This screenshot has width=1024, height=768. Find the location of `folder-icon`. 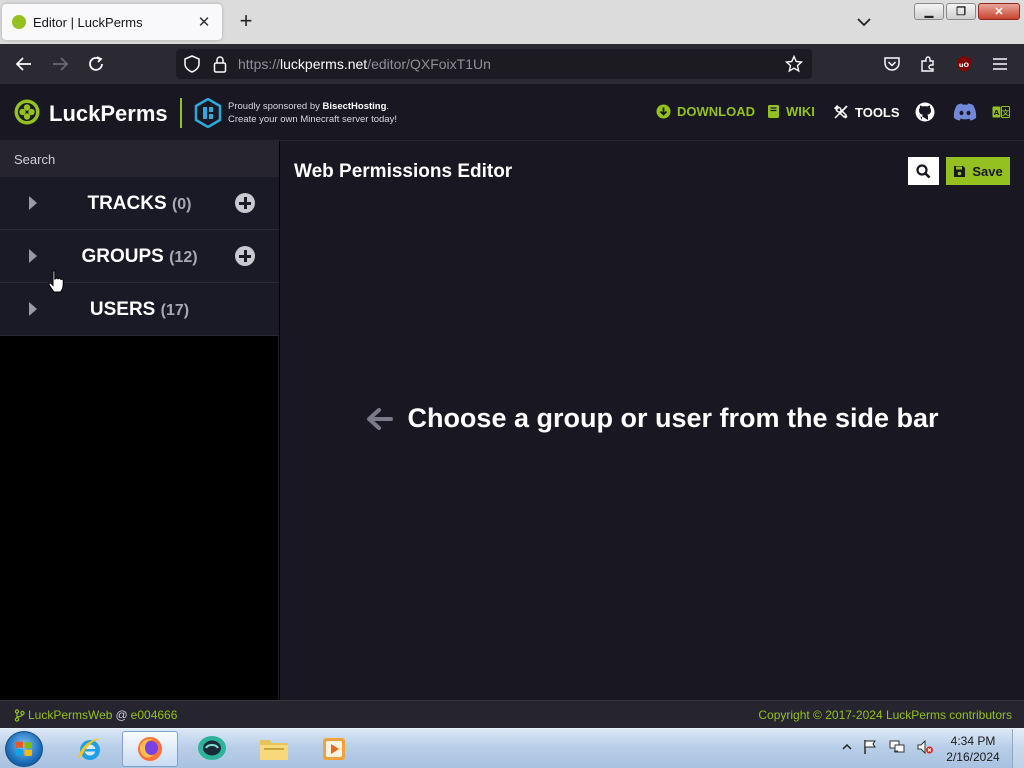

folder-icon is located at coordinates (274, 750).